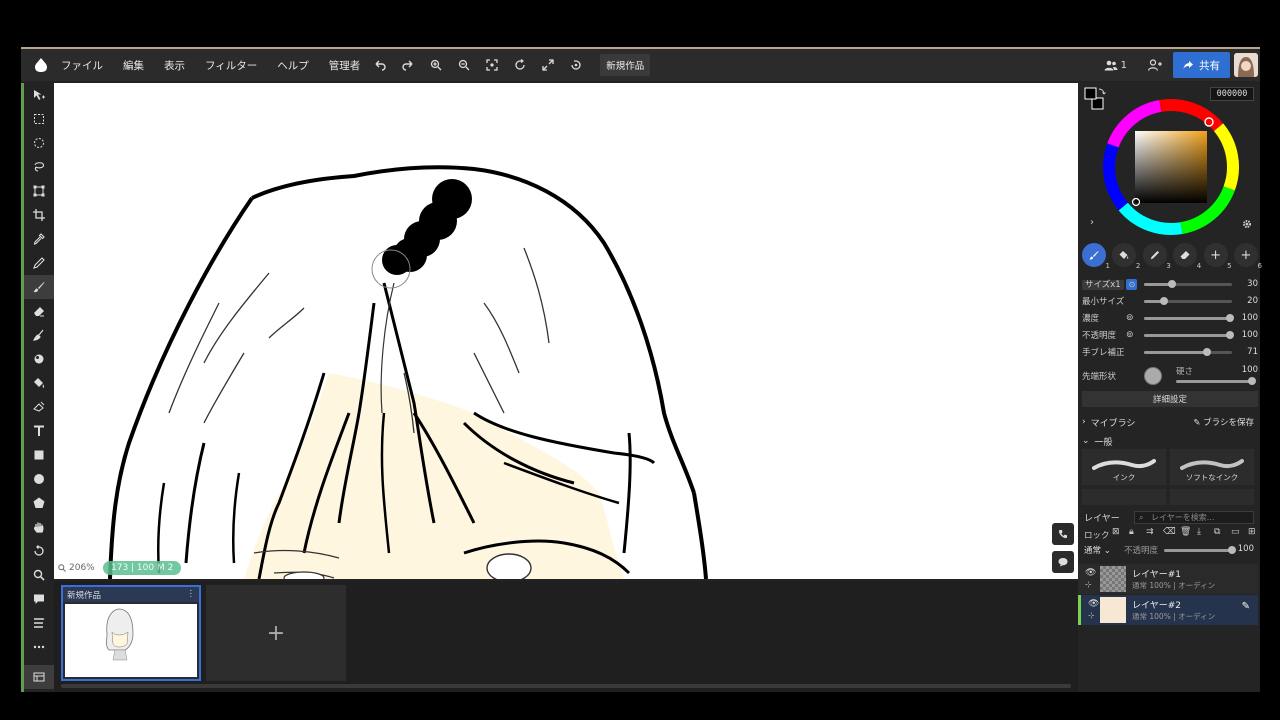  I want to click on reset-icon, so click(576, 65).